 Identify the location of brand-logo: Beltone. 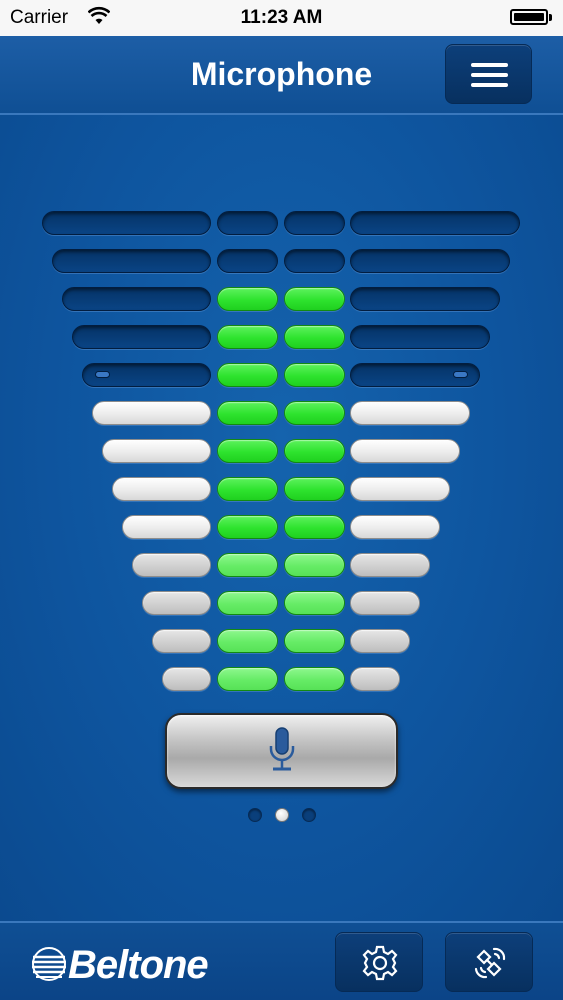
(130, 965).